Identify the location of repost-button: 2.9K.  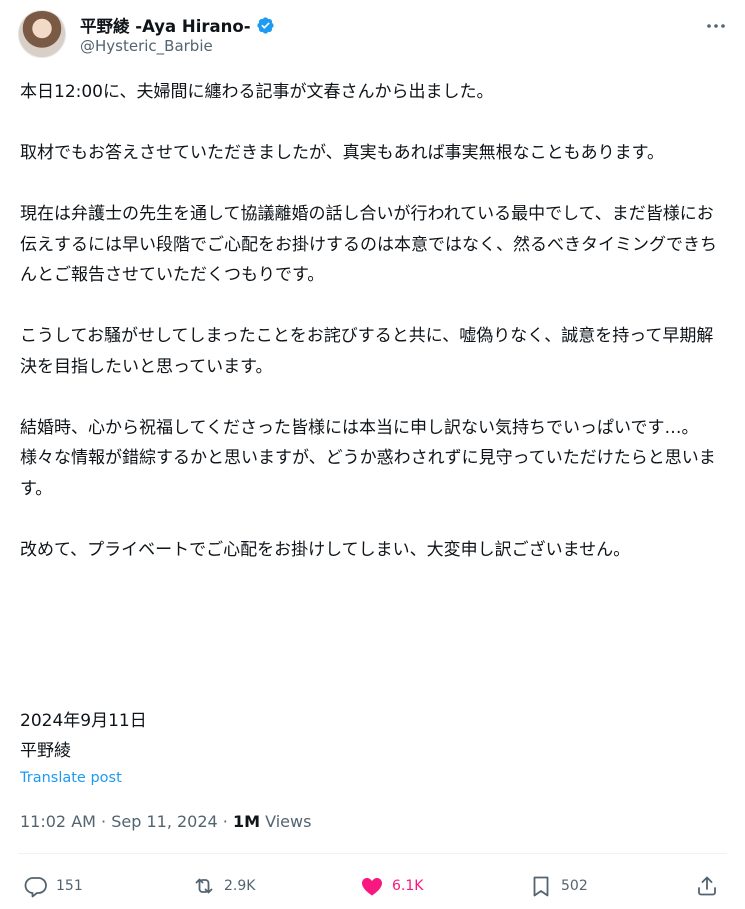
(223, 886).